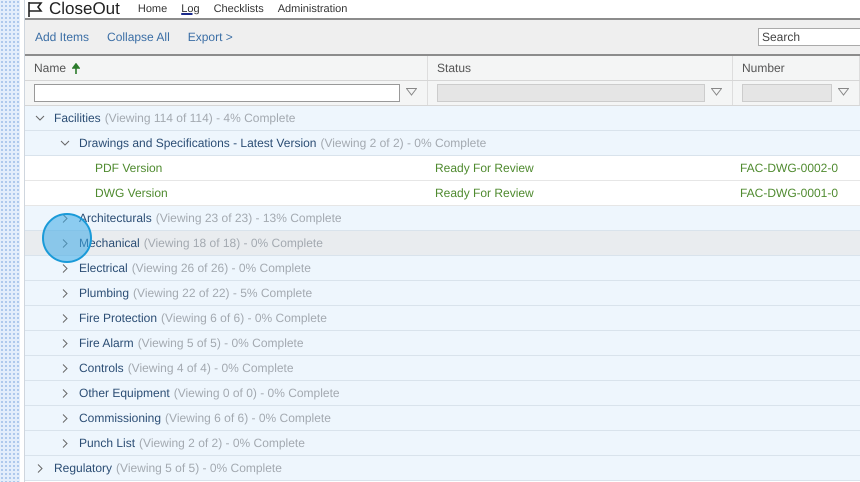 This screenshot has width=860, height=482. What do you see at coordinates (442, 293) in the screenshot?
I see `table-row: Plumbing (Viewing 22 of 22) - 5% Complete` at bounding box center [442, 293].